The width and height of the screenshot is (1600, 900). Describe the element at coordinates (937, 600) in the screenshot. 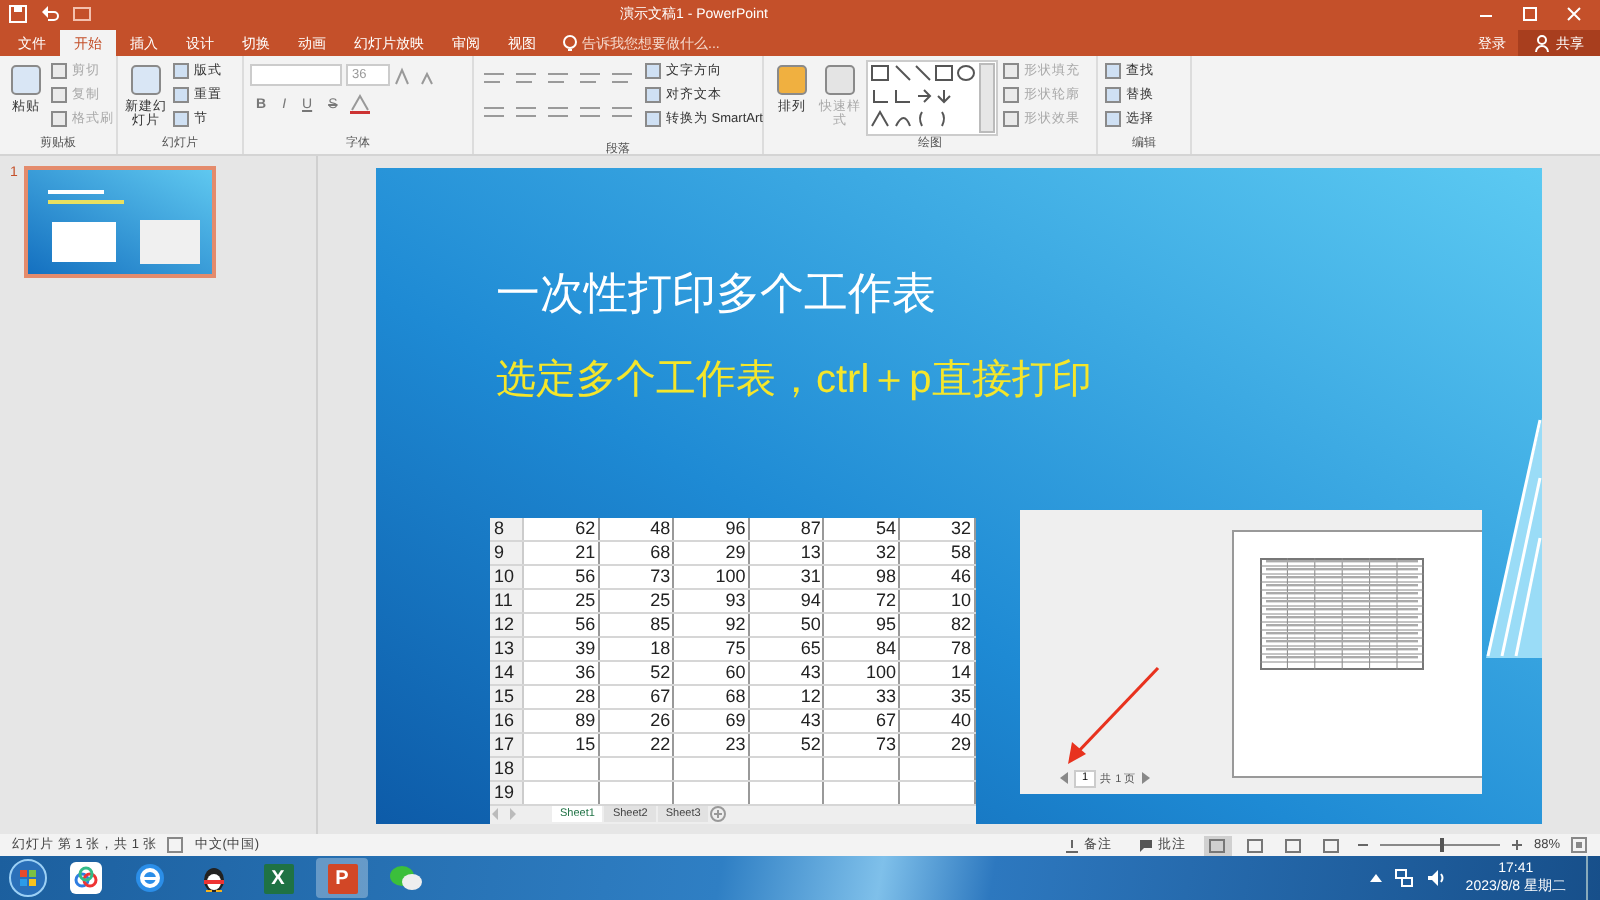

I see `table-cell: 10` at that location.